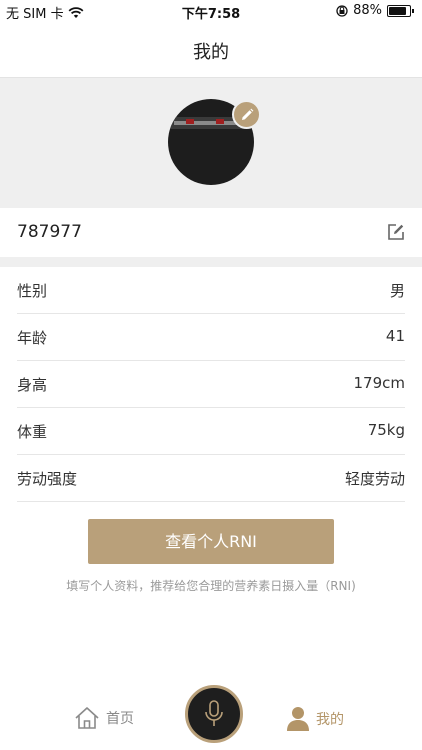 The height and width of the screenshot is (750, 422). What do you see at coordinates (395, 336) in the screenshot?
I see `info-value: 41` at bounding box center [395, 336].